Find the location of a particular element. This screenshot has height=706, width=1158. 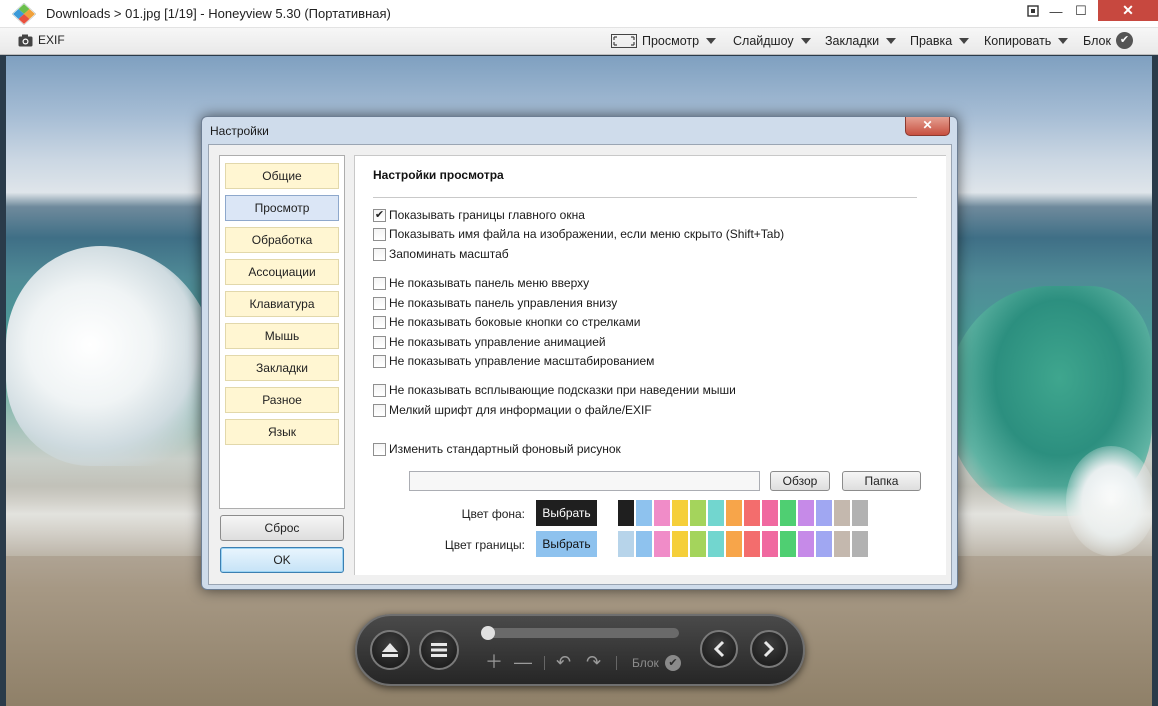

zoom-in-icon: ＋ is located at coordinates (494, 662).